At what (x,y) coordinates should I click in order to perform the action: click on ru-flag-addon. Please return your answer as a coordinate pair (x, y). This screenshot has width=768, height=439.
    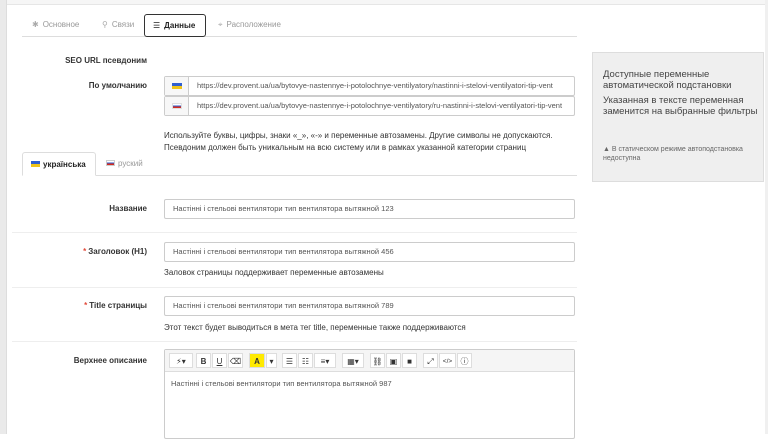
    Looking at the image, I should click on (177, 106).